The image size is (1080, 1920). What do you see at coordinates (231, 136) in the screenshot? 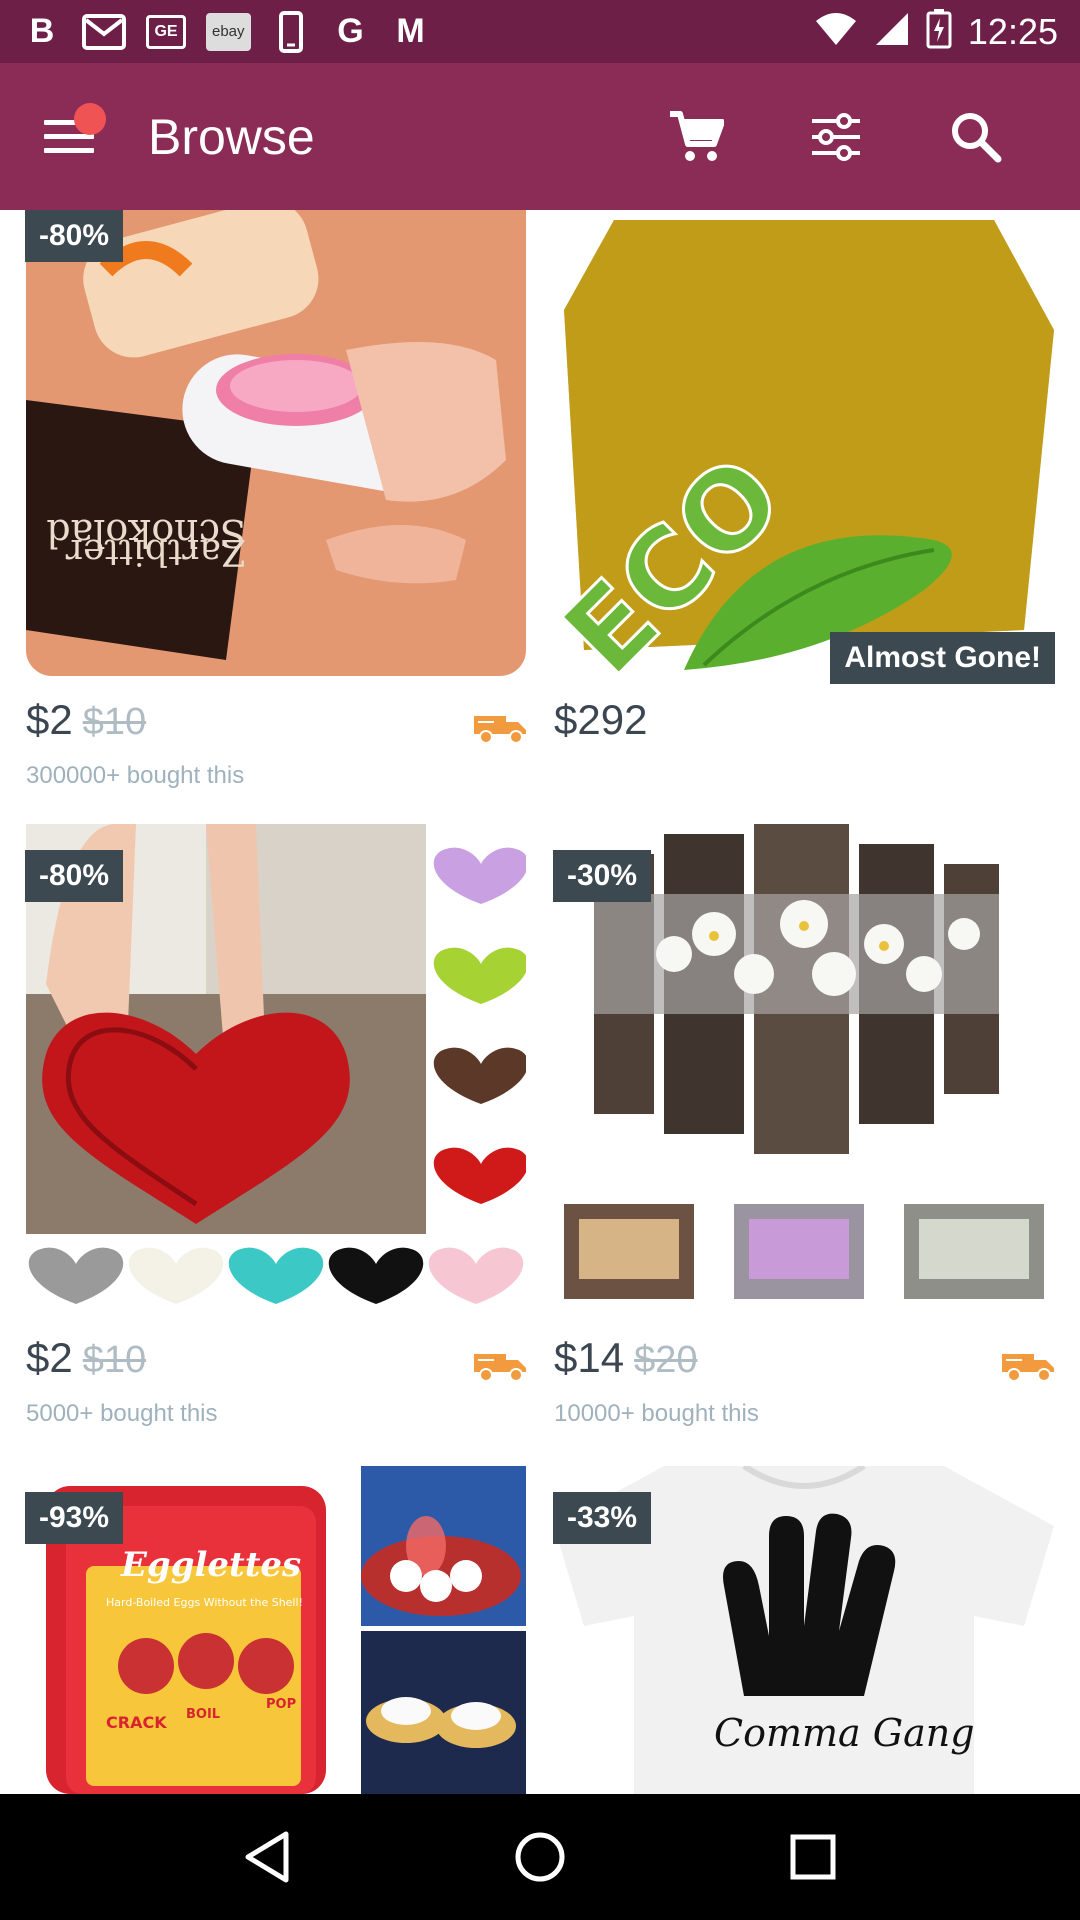
I see `page-title: Browse` at bounding box center [231, 136].